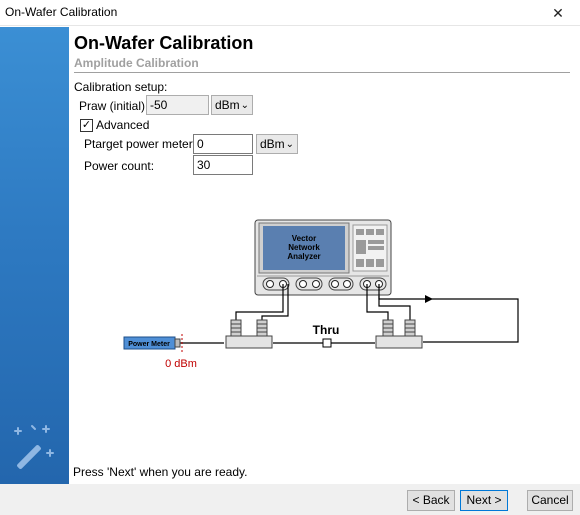 This screenshot has height=515, width=580. Describe the element at coordinates (272, 144) in the screenshot. I see `ptarget-unit-value: dBm` at that location.